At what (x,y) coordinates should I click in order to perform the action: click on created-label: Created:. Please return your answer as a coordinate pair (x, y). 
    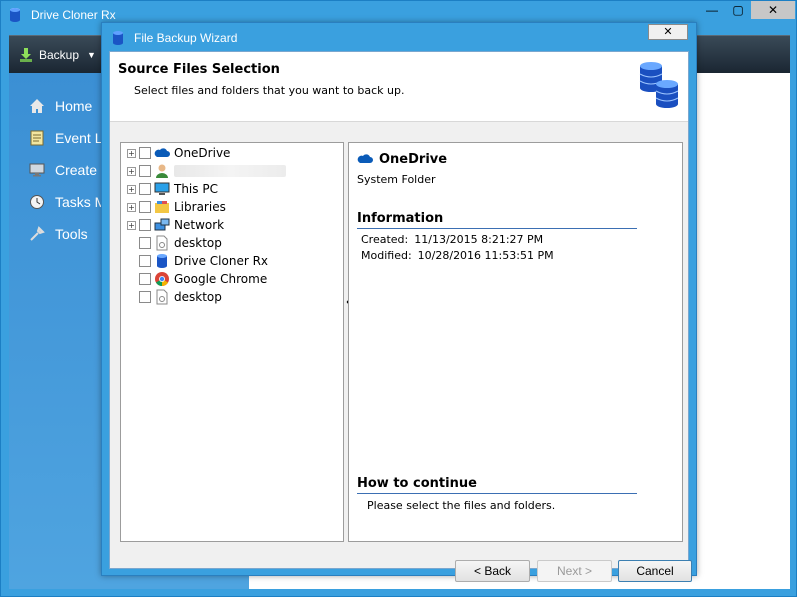
    Looking at the image, I should click on (385, 239).